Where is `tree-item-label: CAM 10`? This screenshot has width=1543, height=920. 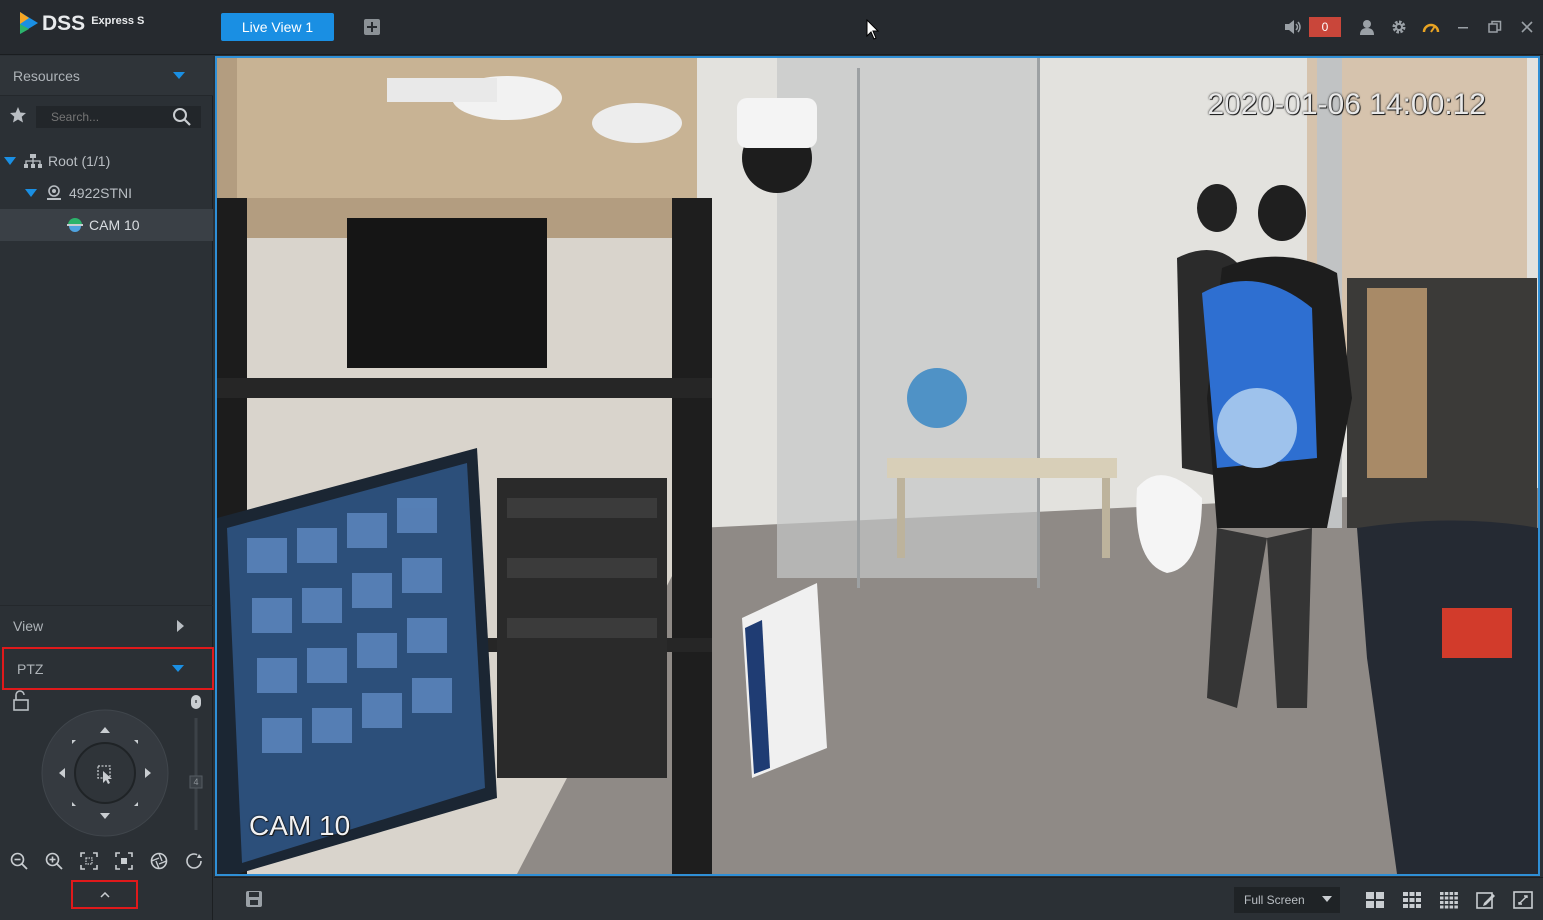
tree-item-label: CAM 10 is located at coordinates (114, 225).